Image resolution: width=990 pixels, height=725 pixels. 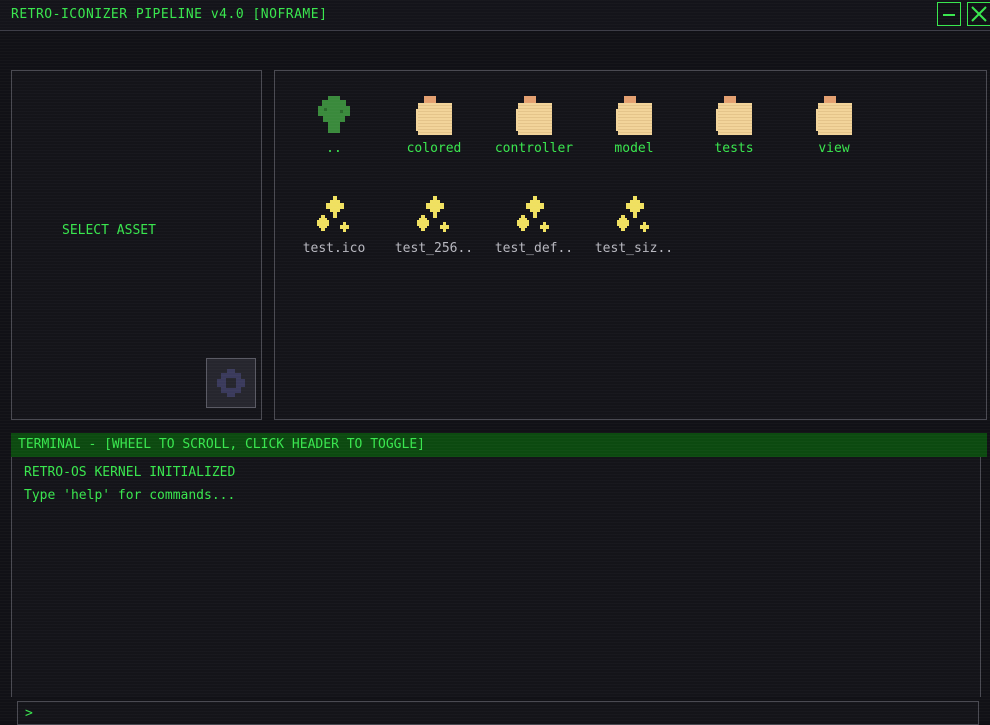 I want to click on terminal-line: RETRO-OS KERNEL INITIALIZED, so click(x=130, y=472).